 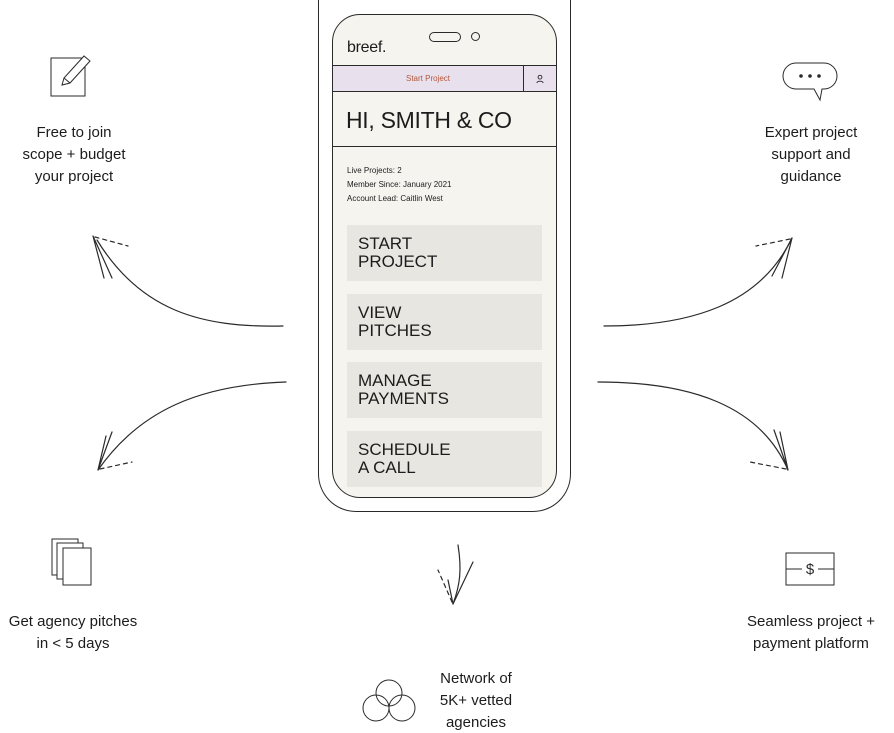 I want to click on user-icon, so click(x=540, y=78).